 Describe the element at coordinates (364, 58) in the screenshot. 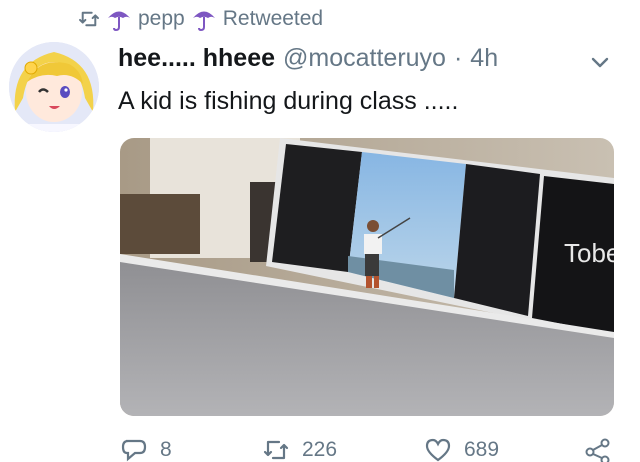

I see `user-handle: @mocatteruyo` at that location.